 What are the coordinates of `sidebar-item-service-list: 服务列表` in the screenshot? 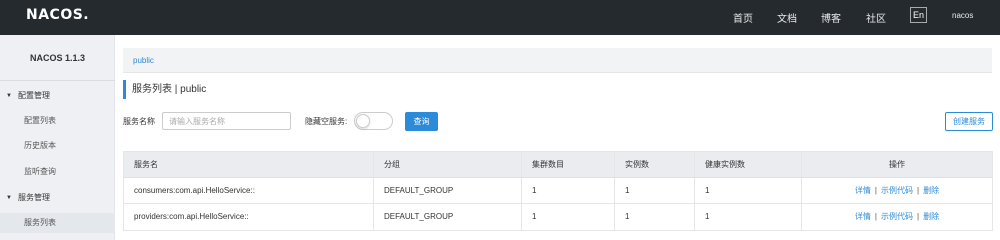 It's located at (57, 223).